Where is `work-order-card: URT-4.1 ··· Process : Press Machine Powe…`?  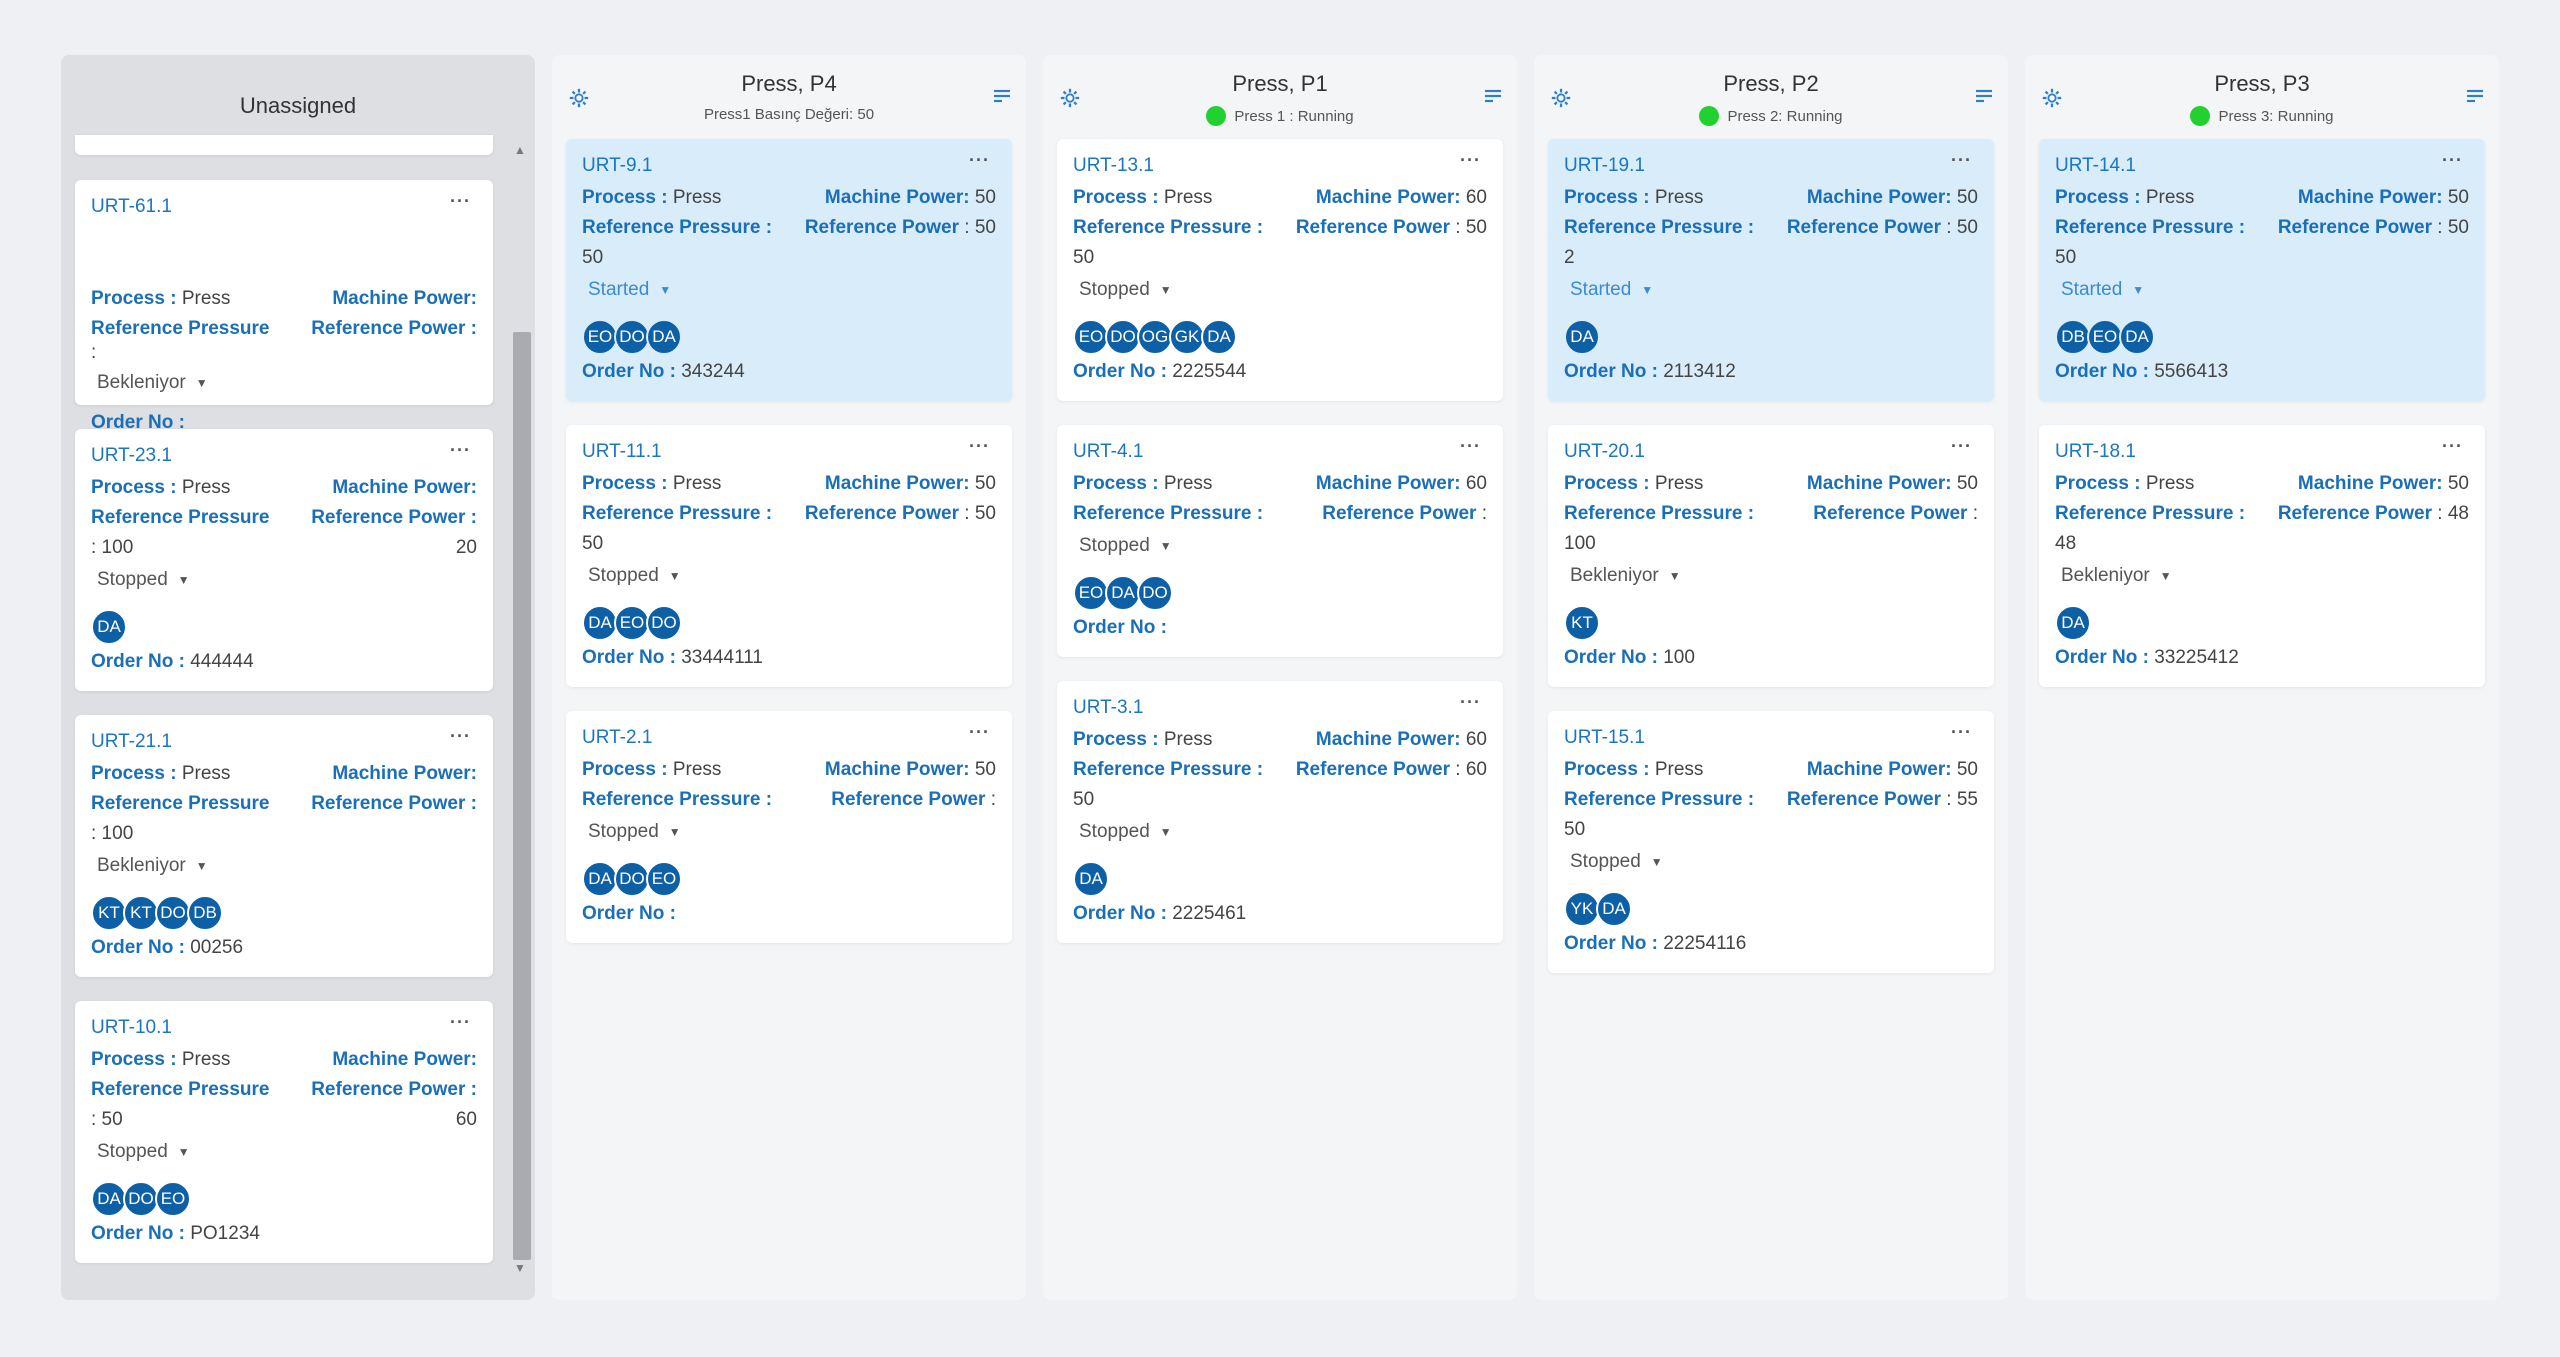 work-order-card: URT-4.1 ··· Process : Press Machine Powe… is located at coordinates (1280, 541).